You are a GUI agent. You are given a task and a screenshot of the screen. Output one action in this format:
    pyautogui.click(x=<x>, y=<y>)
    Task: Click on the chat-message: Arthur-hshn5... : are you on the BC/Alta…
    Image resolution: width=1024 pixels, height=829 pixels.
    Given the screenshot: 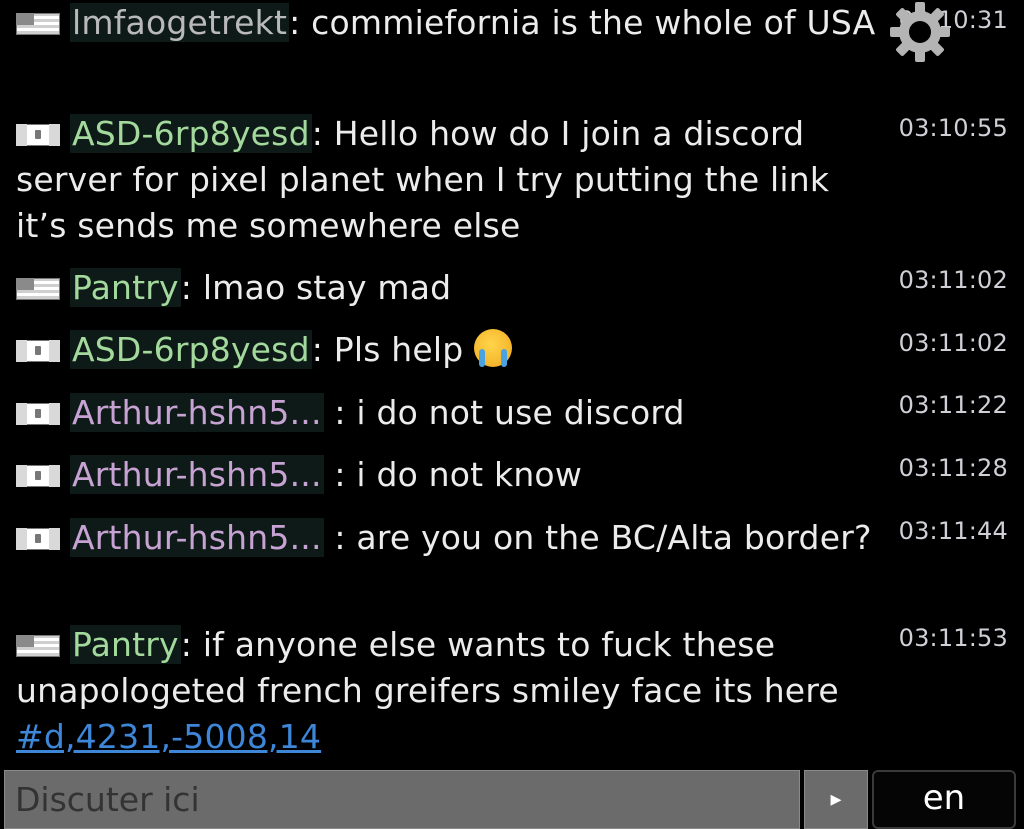 What is the action you would take?
    pyautogui.click(x=451, y=538)
    